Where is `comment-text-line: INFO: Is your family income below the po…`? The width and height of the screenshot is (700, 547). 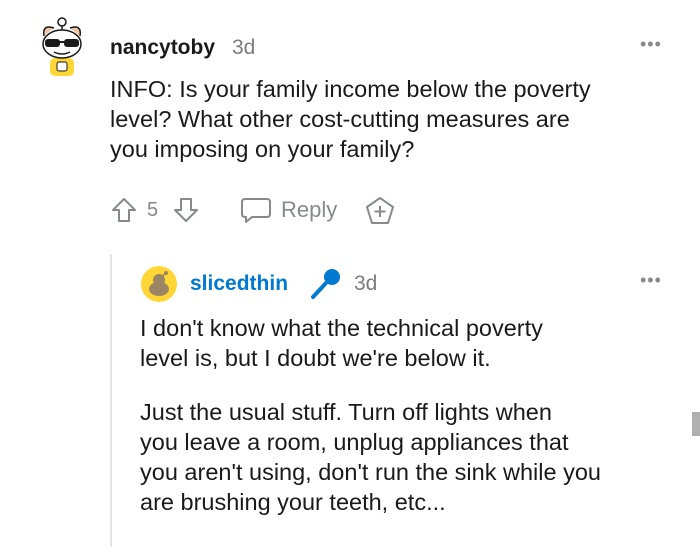 comment-text-line: INFO: Is your family income below the po… is located at coordinates (350, 89).